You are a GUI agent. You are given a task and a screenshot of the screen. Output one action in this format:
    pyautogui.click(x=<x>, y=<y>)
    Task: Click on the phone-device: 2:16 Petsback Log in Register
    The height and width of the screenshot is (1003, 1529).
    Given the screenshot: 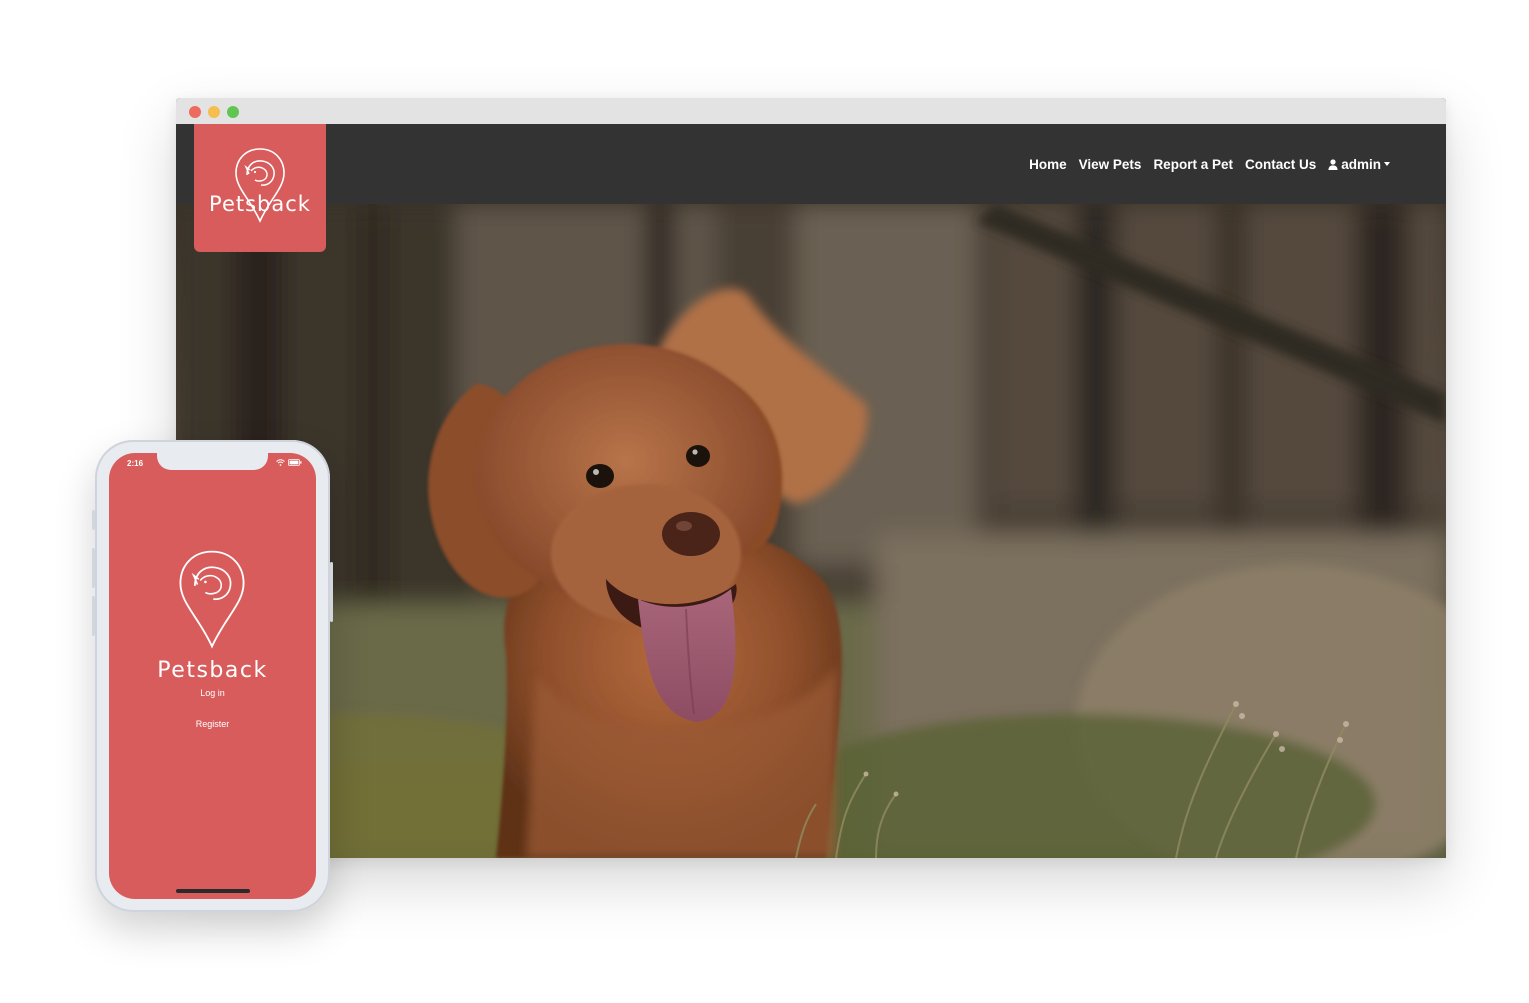 What is the action you would take?
    pyautogui.click(x=212, y=676)
    